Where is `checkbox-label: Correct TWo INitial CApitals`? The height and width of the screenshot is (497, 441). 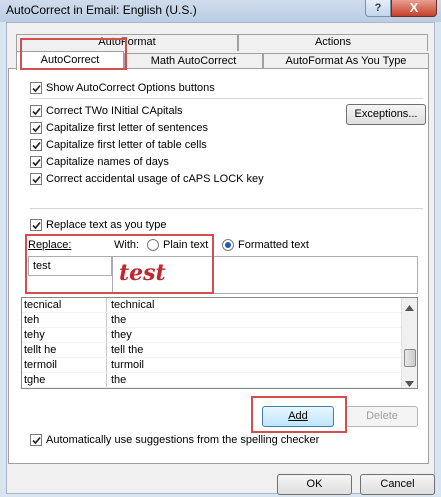 checkbox-label: Correct TWo INitial CApitals is located at coordinates (114, 111).